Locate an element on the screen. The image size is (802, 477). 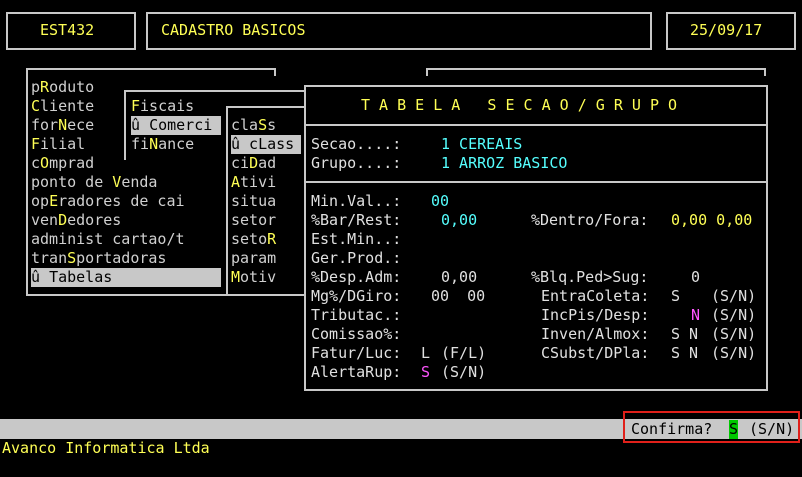
despadm-label: %Desp.Adm: is located at coordinates (356, 277).